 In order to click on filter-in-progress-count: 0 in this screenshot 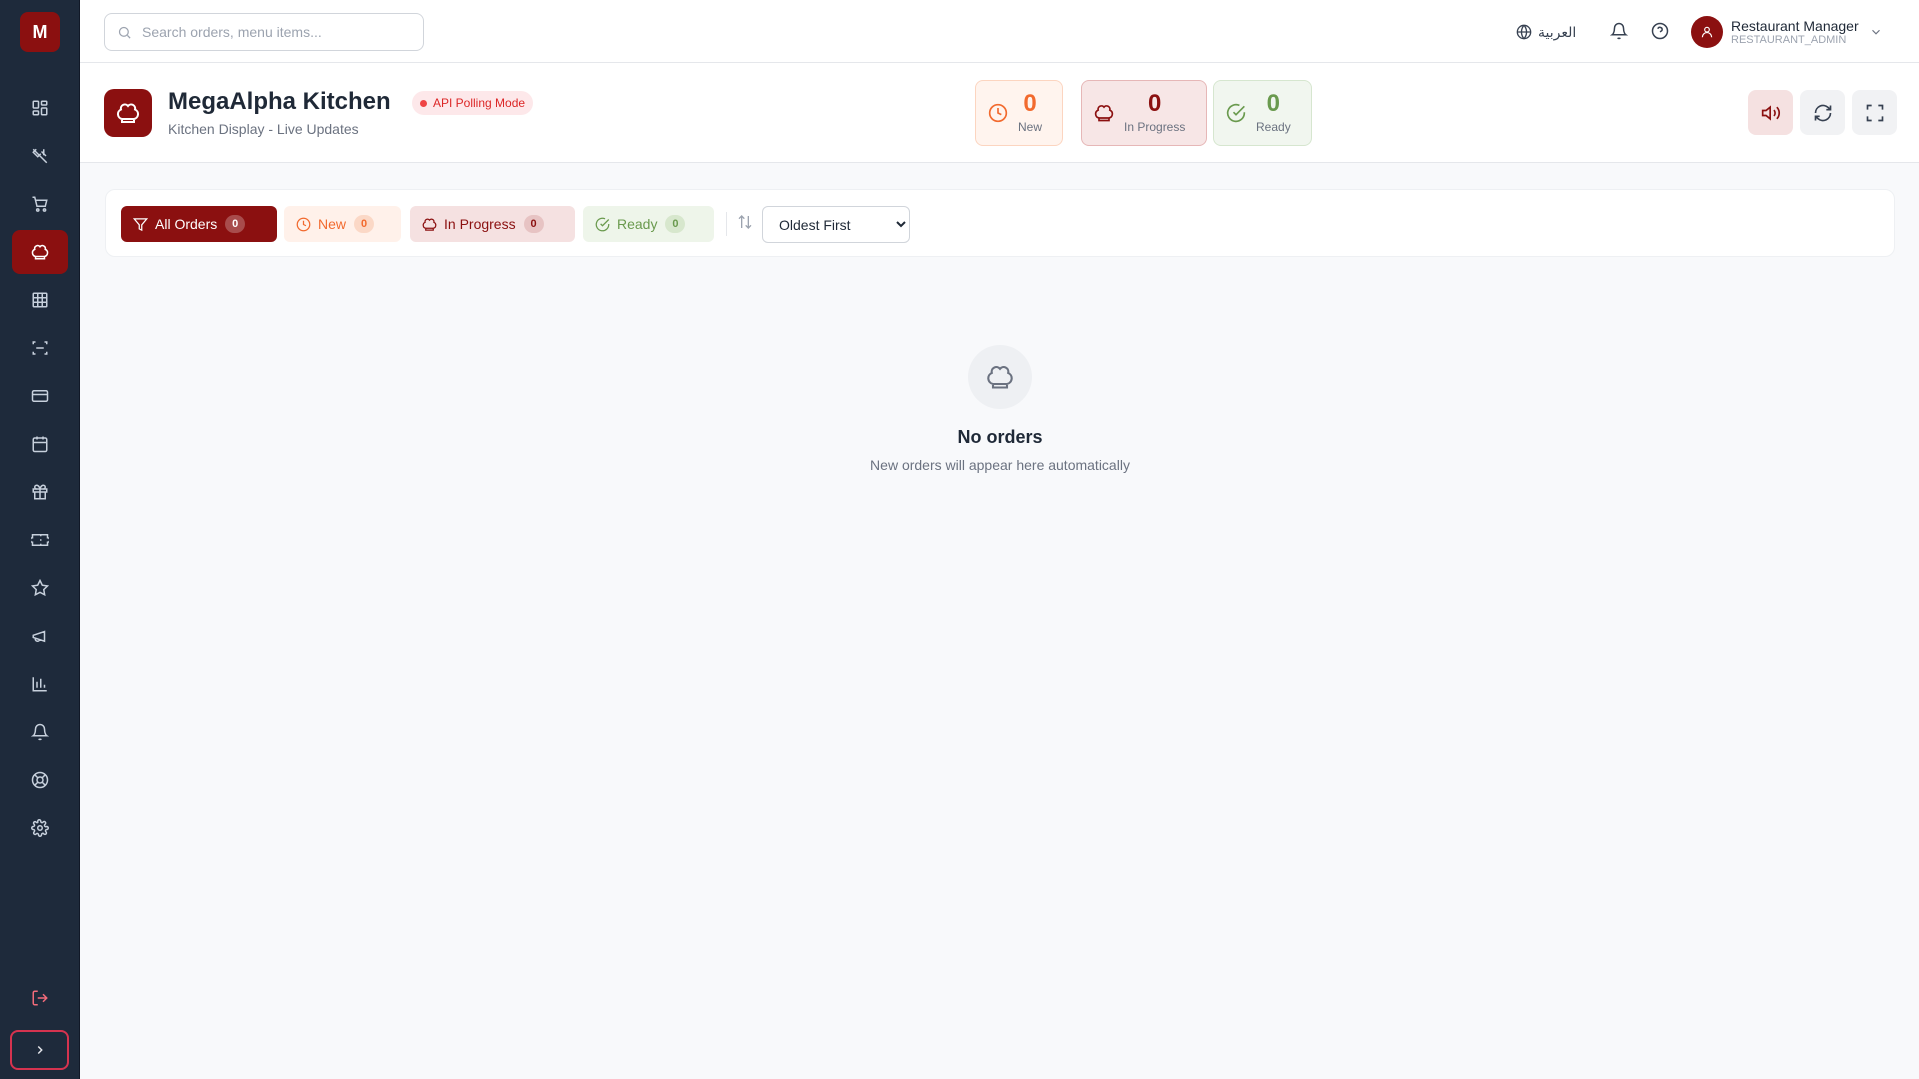, I will do `click(533, 224)`.